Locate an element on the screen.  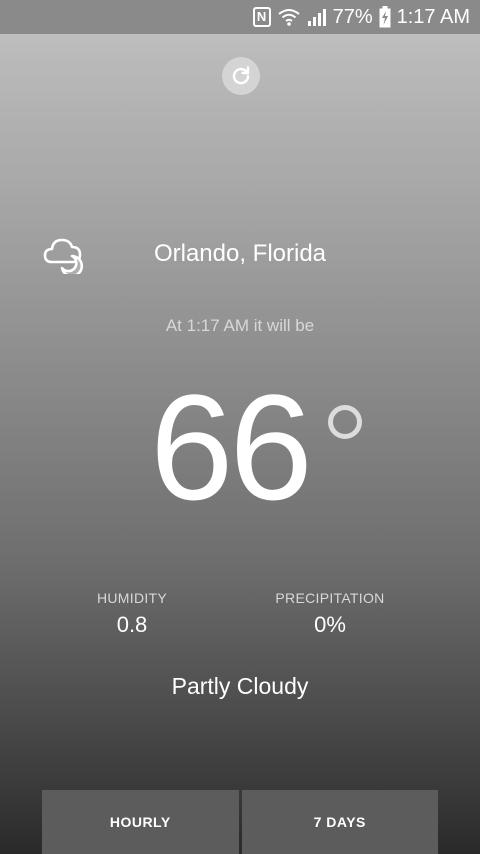
wifi-icon is located at coordinates (289, 17).